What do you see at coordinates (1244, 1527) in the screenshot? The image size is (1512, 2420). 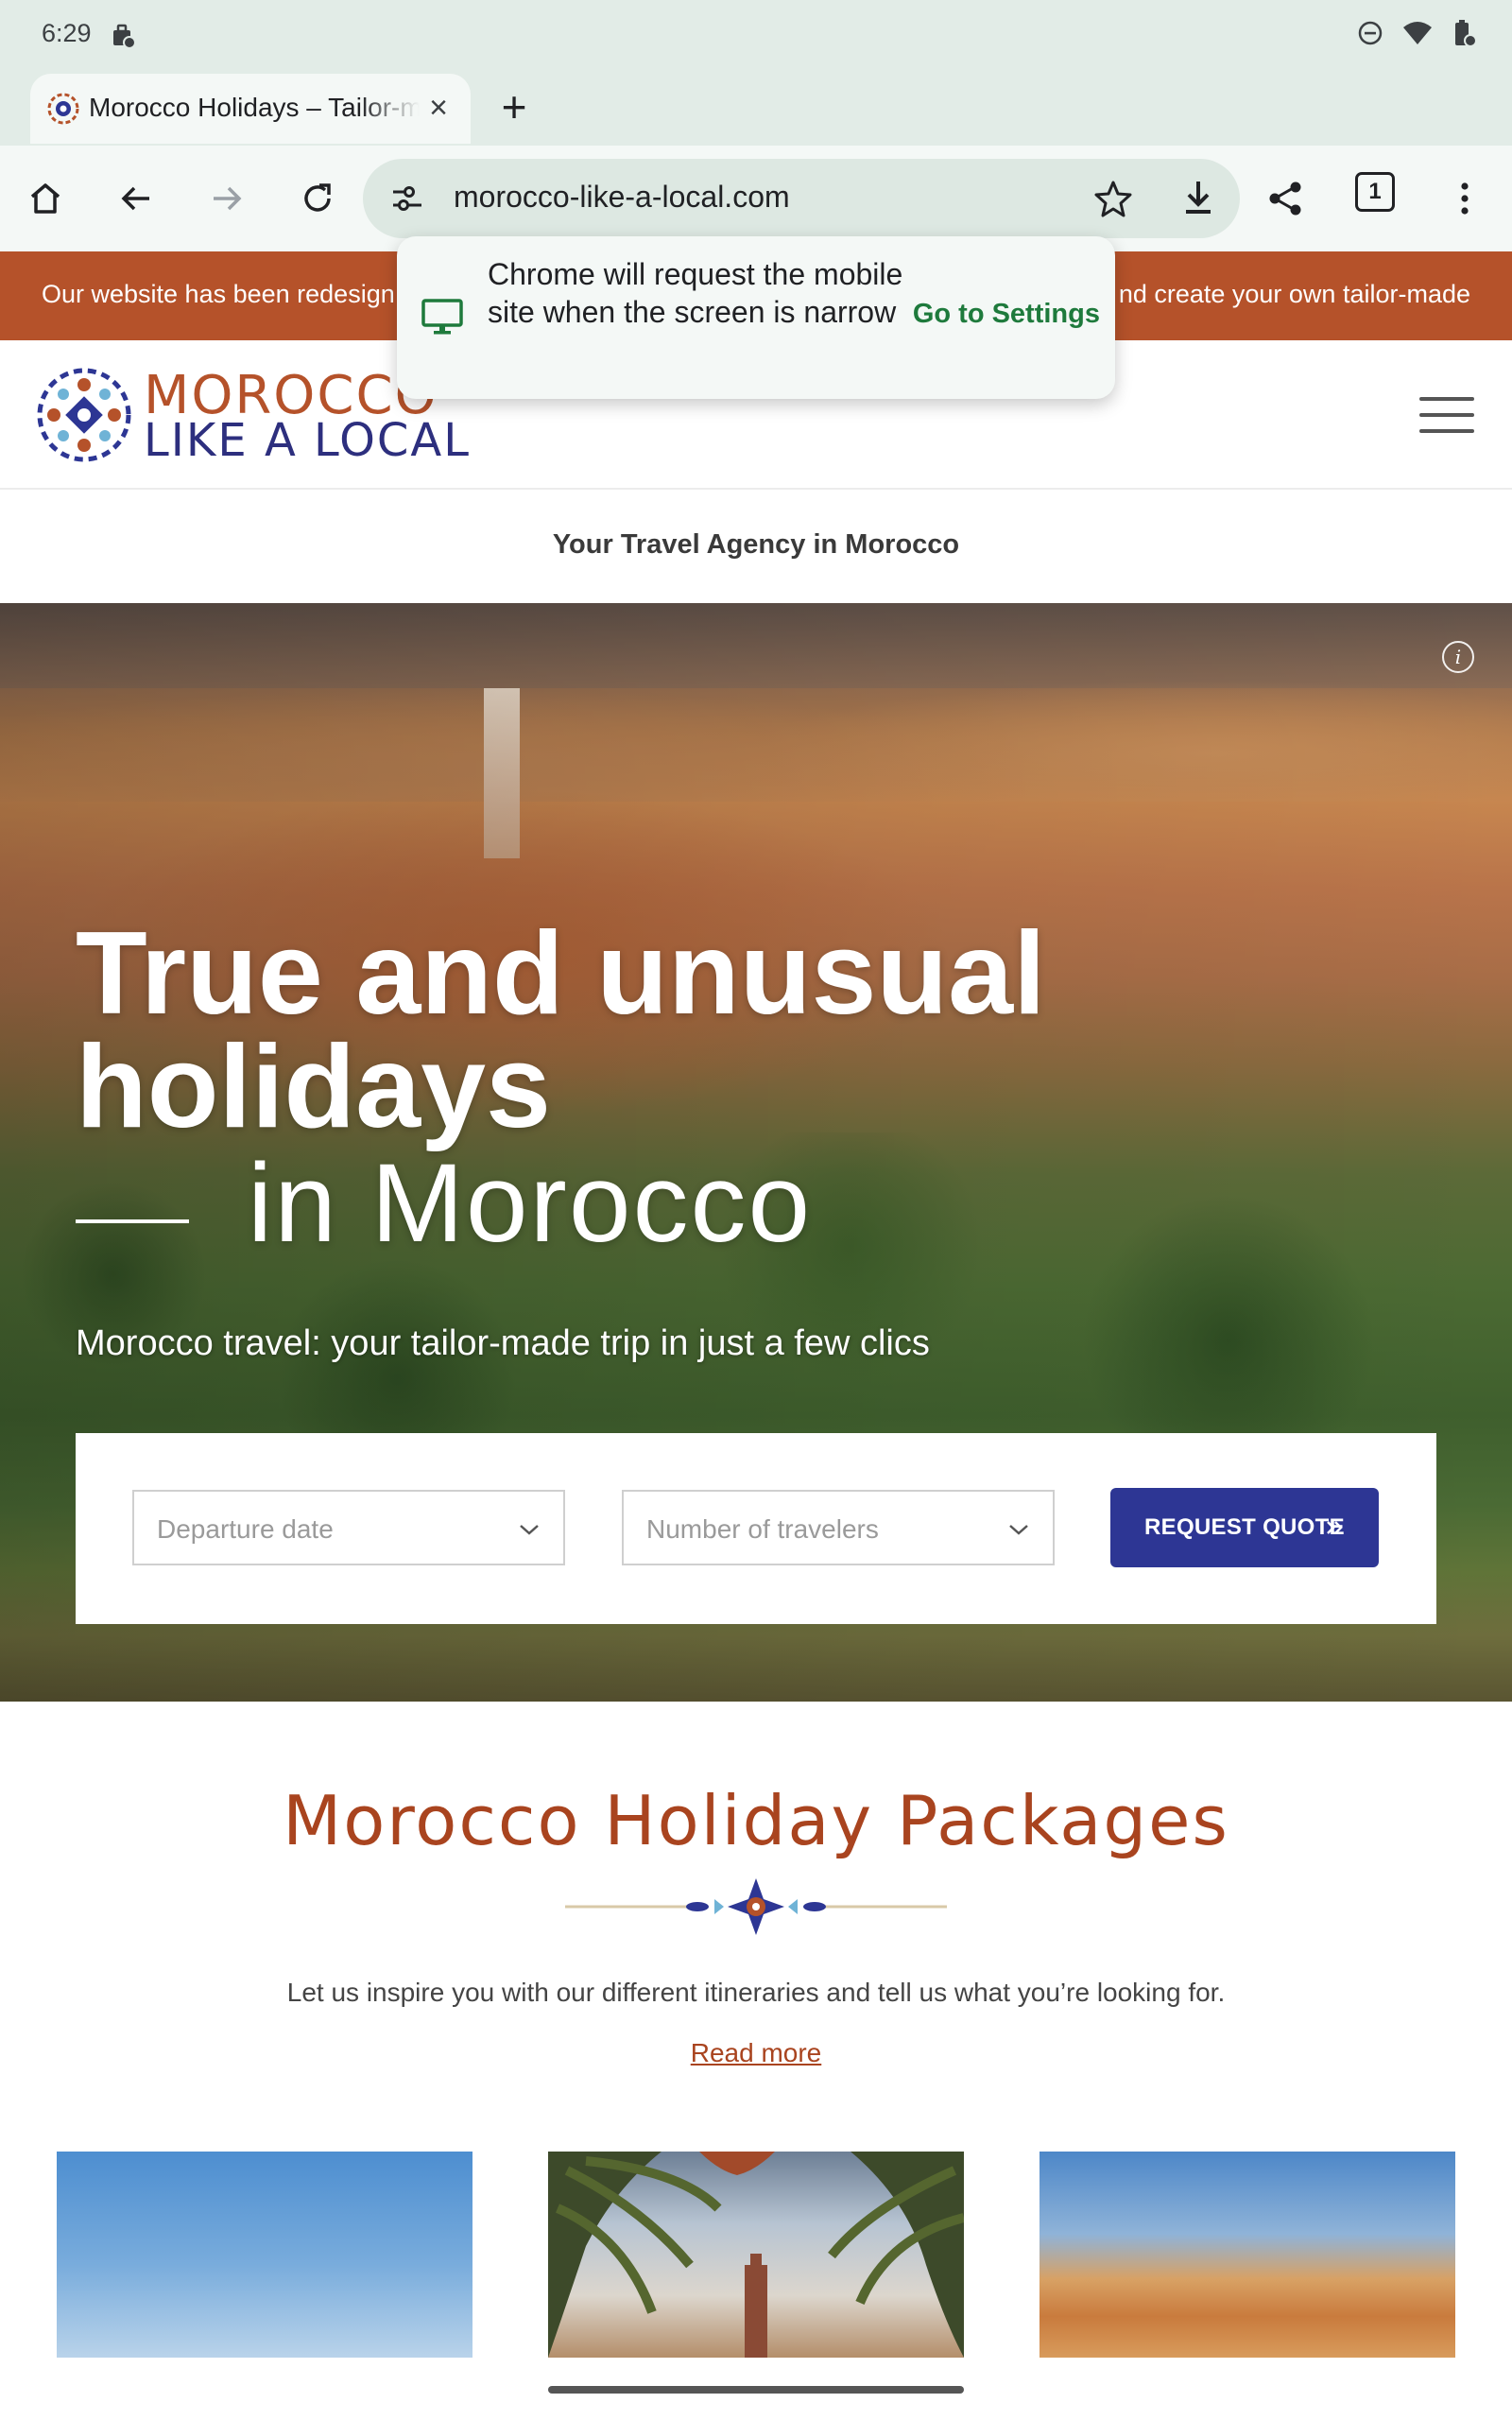 I see `request-quote-button: REQUEST QUOTE` at bounding box center [1244, 1527].